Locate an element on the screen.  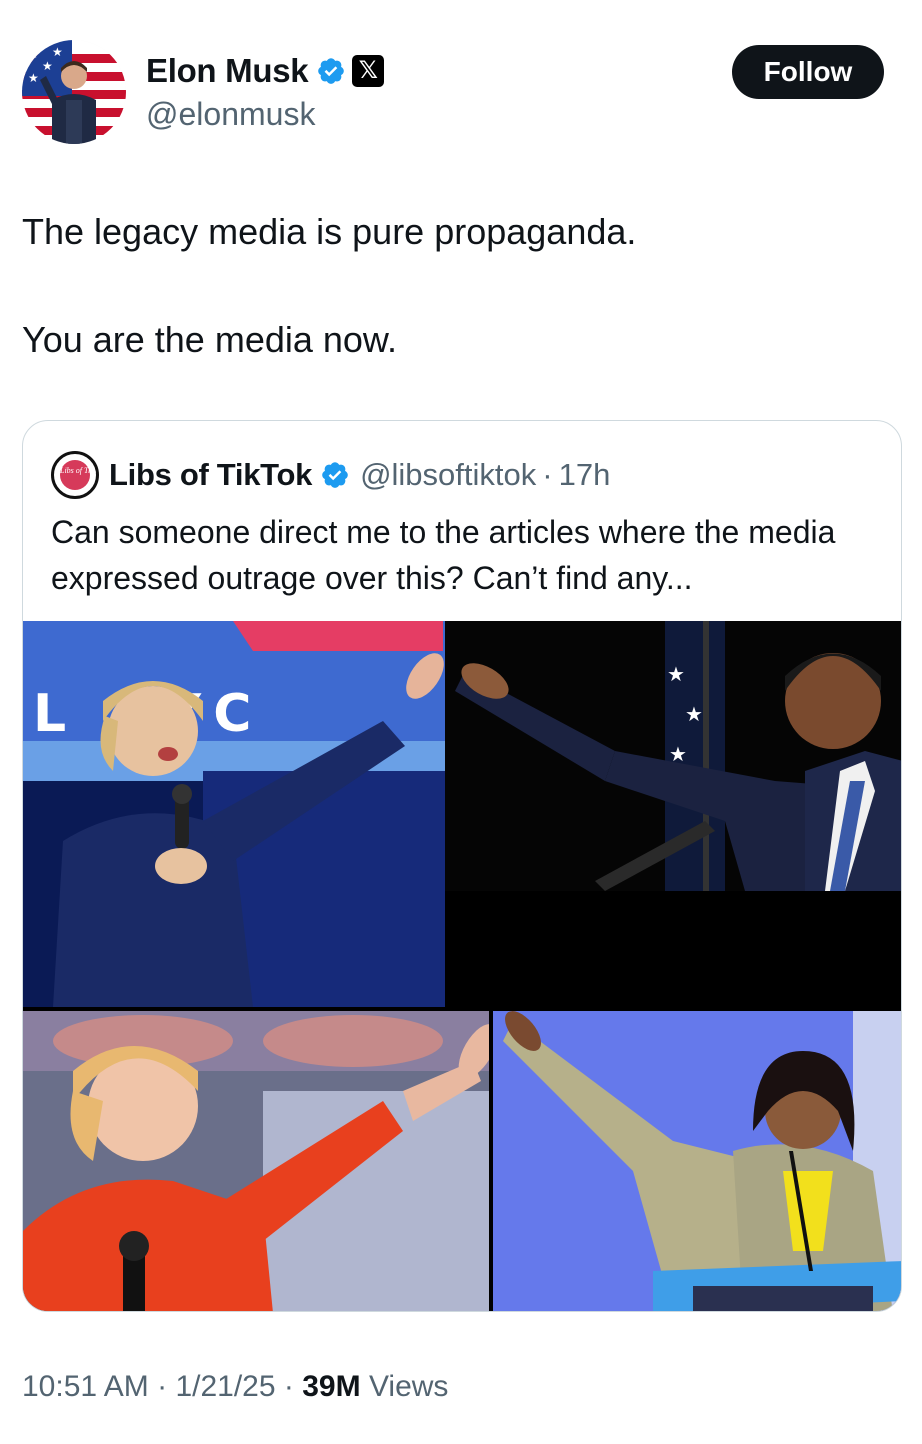
photo-top-right: ★ ★ ★ is located at coordinates (673, 756).